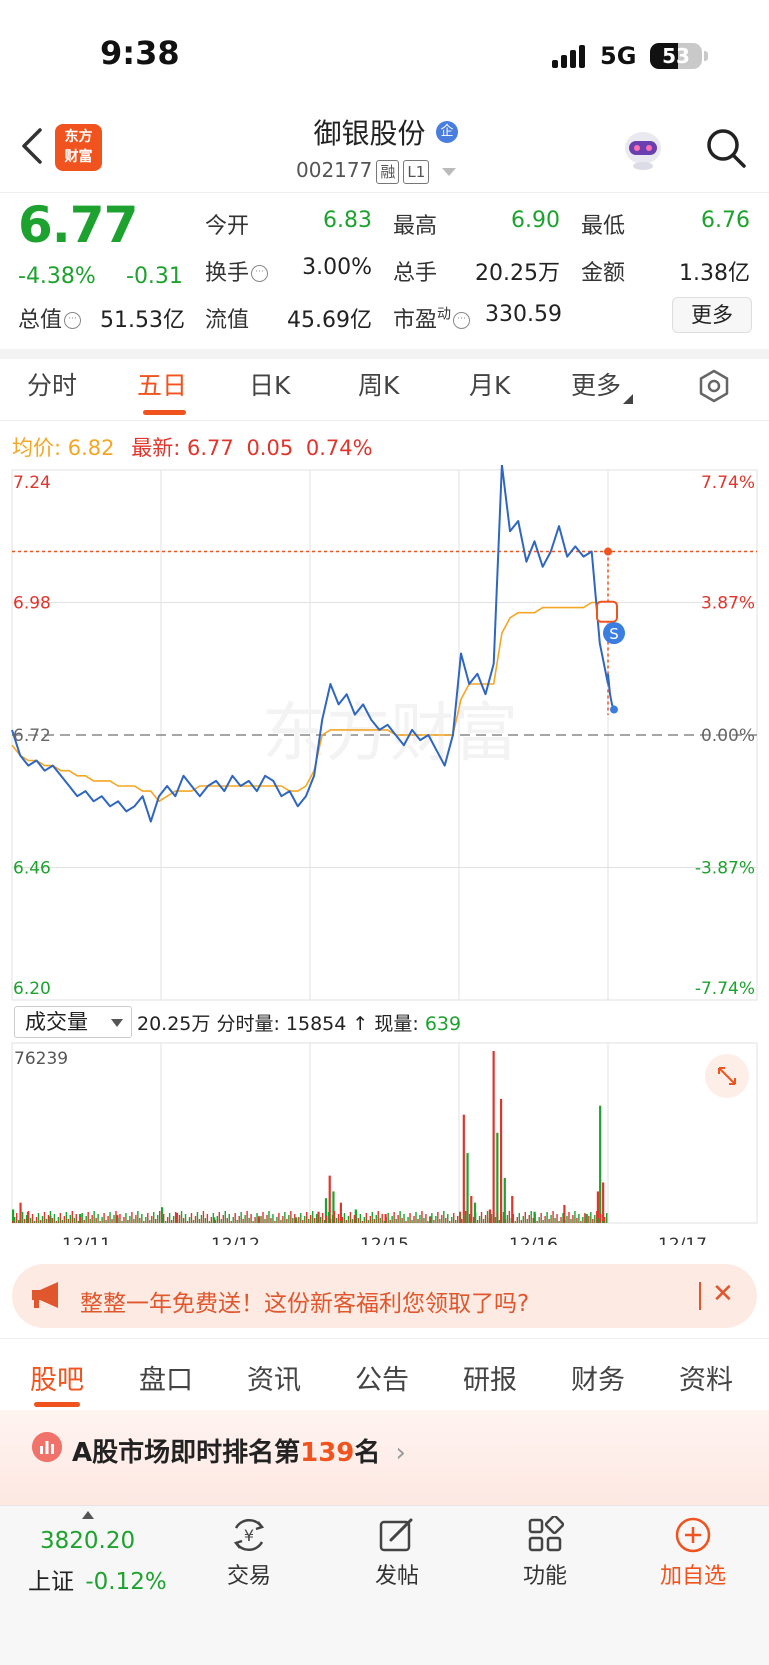 The image size is (769, 1665). What do you see at coordinates (50, 318) in the screenshot?
I see `quote-label: 总值 ···` at bounding box center [50, 318].